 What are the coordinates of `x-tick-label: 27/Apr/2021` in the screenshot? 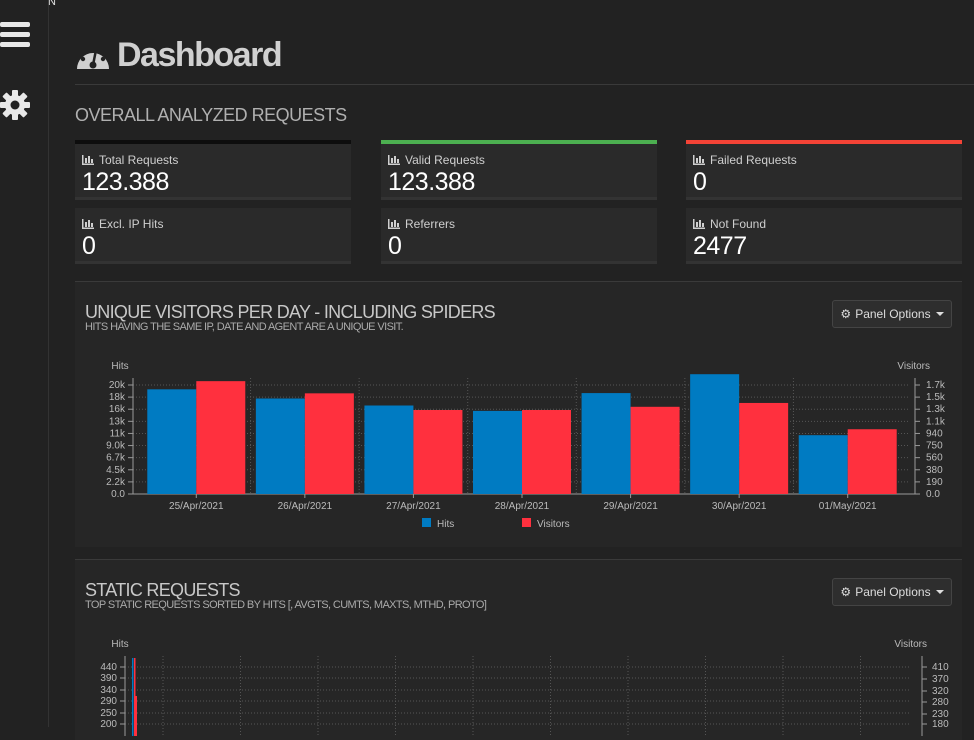 It's located at (413, 506).